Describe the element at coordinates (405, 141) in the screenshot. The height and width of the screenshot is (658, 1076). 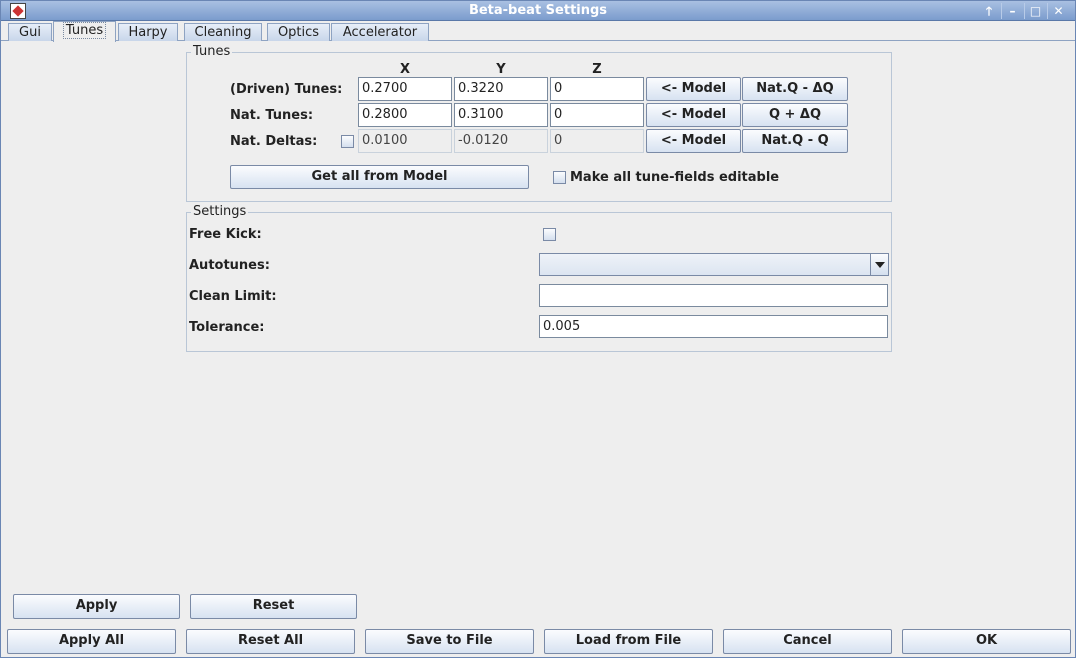
I see `nat-delta-x-field: 0.0100` at that location.